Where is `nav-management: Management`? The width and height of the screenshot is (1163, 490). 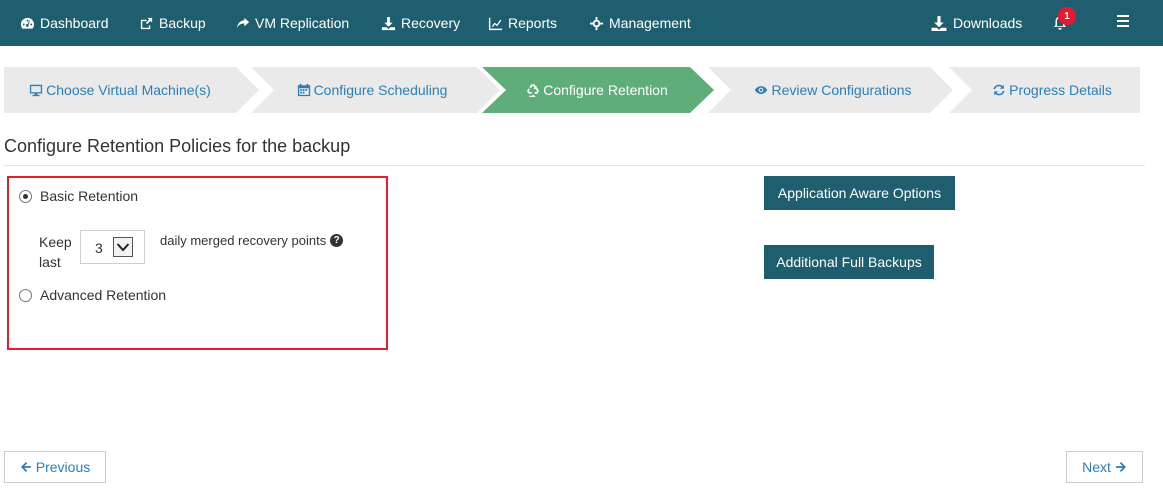
nav-management: Management is located at coordinates (640, 23).